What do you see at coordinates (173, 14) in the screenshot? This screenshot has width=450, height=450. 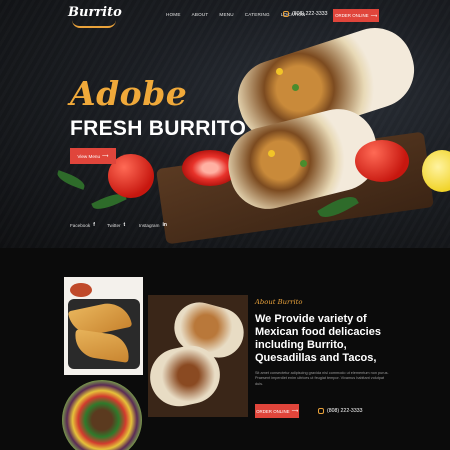 I see `nav-item-home: HOME` at bounding box center [173, 14].